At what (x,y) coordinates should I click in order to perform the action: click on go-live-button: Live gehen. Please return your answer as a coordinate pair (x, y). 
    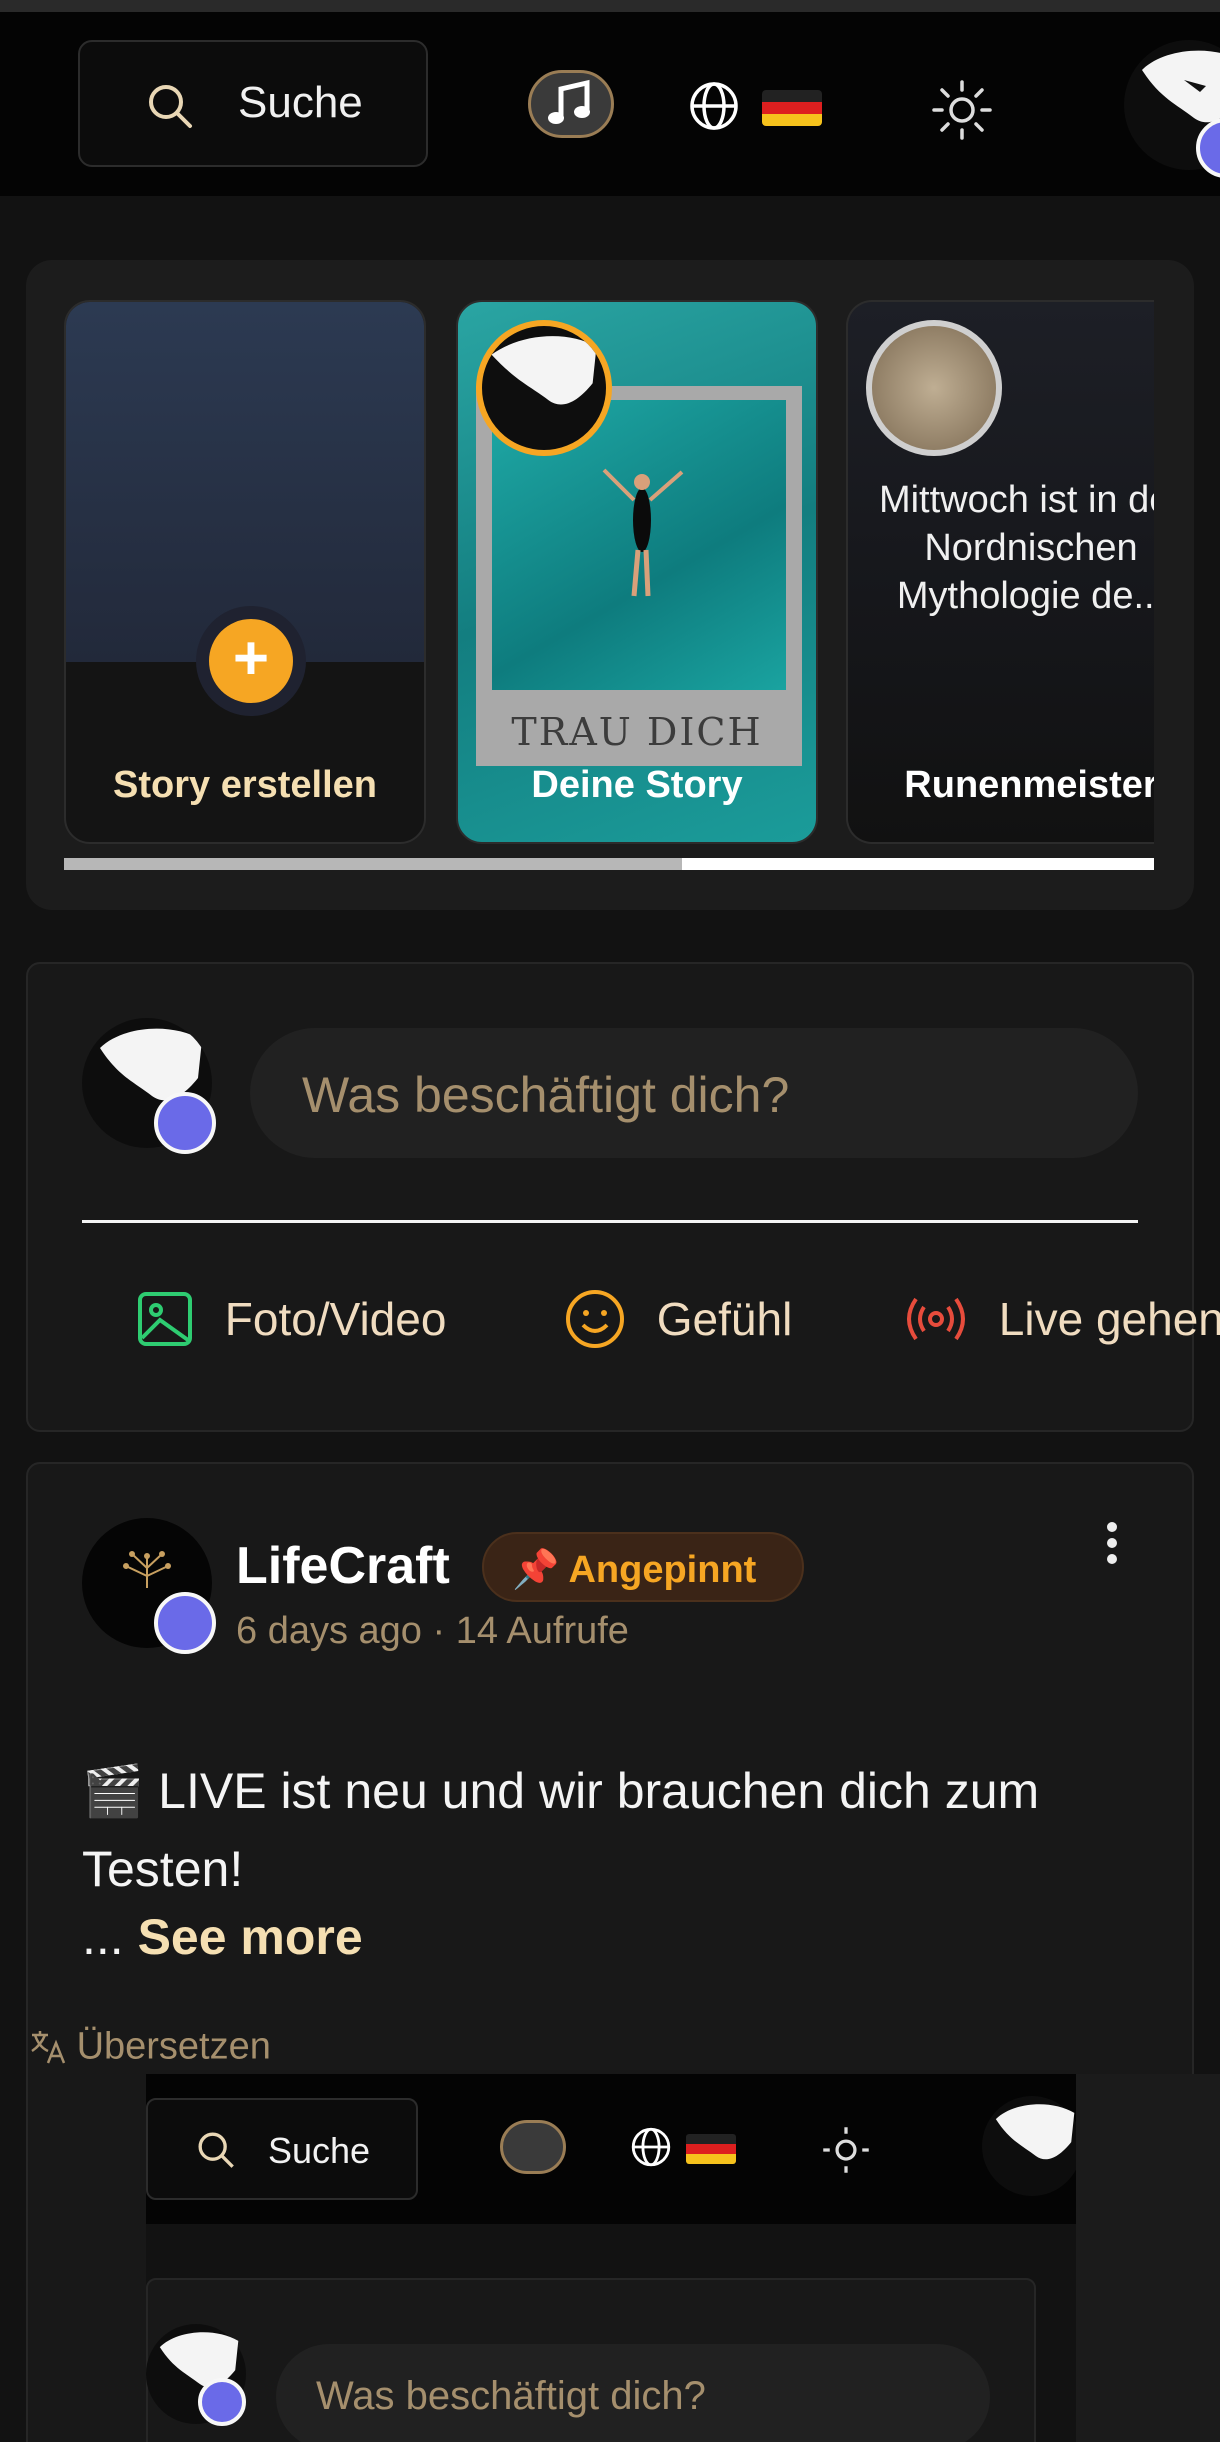
    Looking at the image, I should click on (1062, 1319).